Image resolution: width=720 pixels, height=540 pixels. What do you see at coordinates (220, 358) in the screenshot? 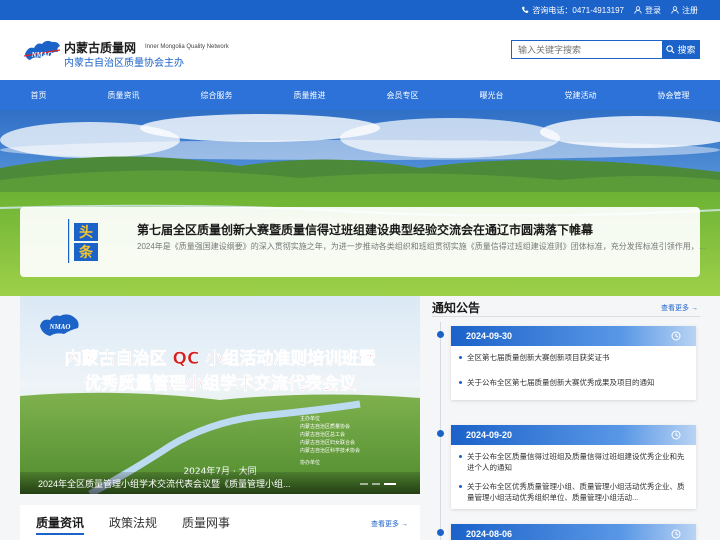
I see `feature-line-1: 内蒙古自治区 QC 小组活动准则培训班暨` at bounding box center [220, 358].